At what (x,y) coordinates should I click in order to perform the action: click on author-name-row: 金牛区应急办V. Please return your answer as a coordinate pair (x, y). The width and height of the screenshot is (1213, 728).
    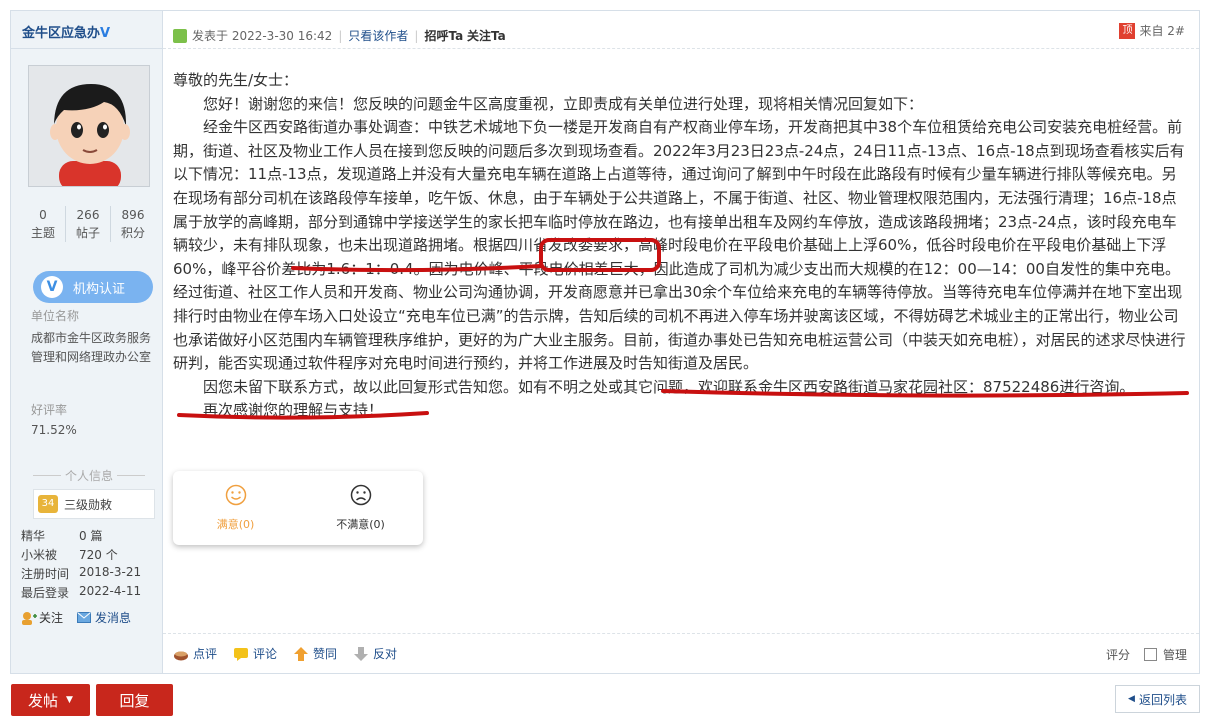
    Looking at the image, I should click on (86, 30).